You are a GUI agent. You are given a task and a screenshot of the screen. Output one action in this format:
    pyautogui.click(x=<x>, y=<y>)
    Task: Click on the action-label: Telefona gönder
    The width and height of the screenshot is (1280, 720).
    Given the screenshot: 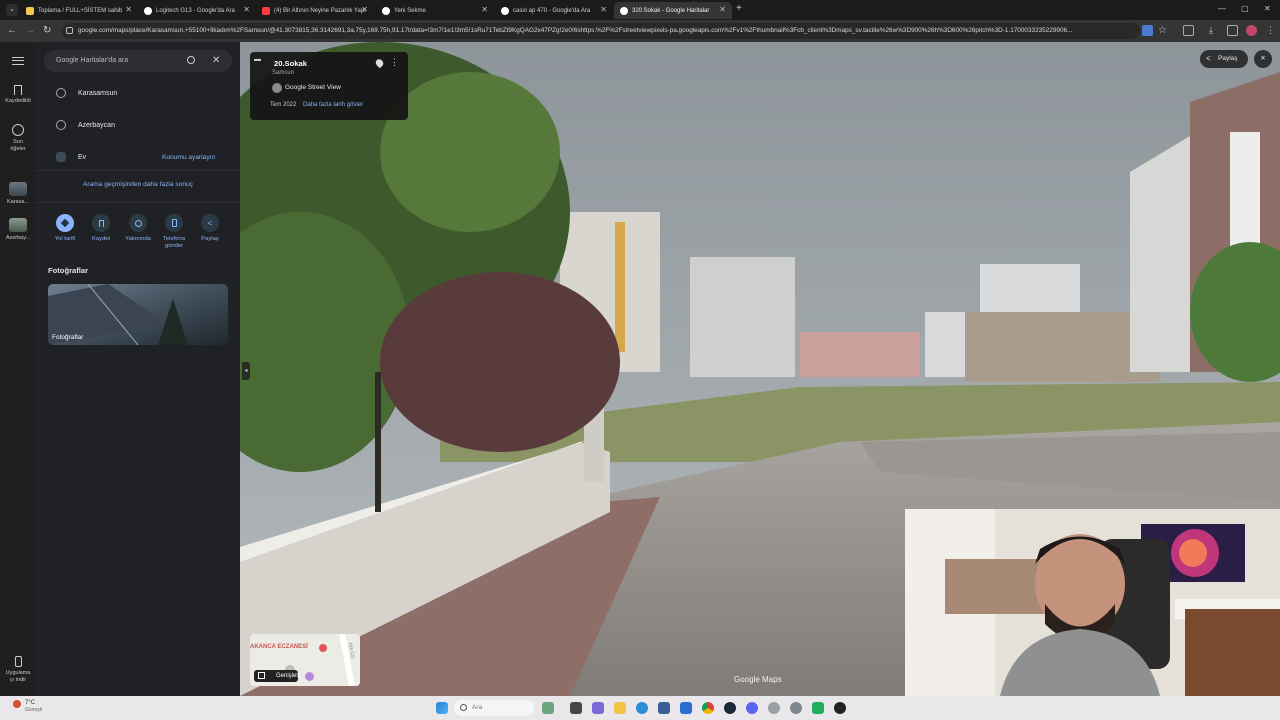 What is the action you would take?
    pyautogui.click(x=174, y=242)
    